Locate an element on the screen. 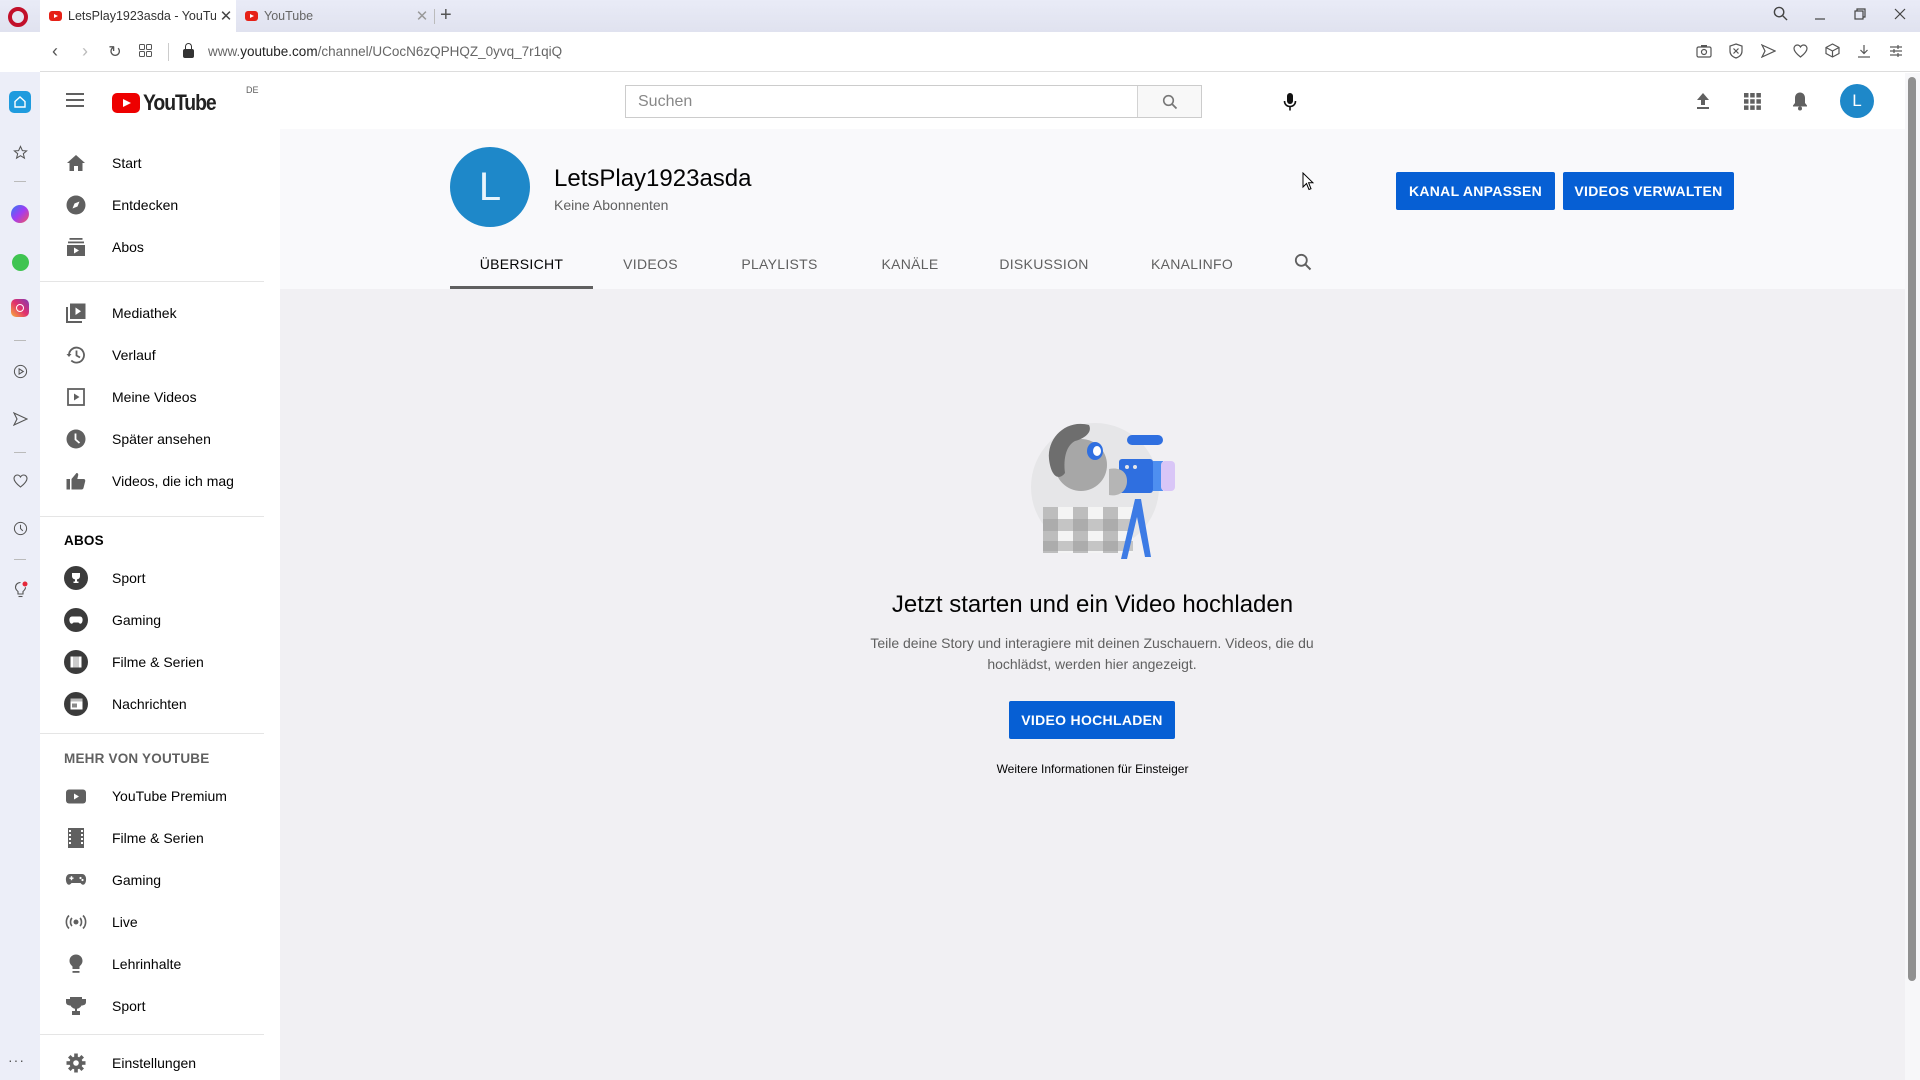  nav-label: Später ansehen is located at coordinates (161, 439).